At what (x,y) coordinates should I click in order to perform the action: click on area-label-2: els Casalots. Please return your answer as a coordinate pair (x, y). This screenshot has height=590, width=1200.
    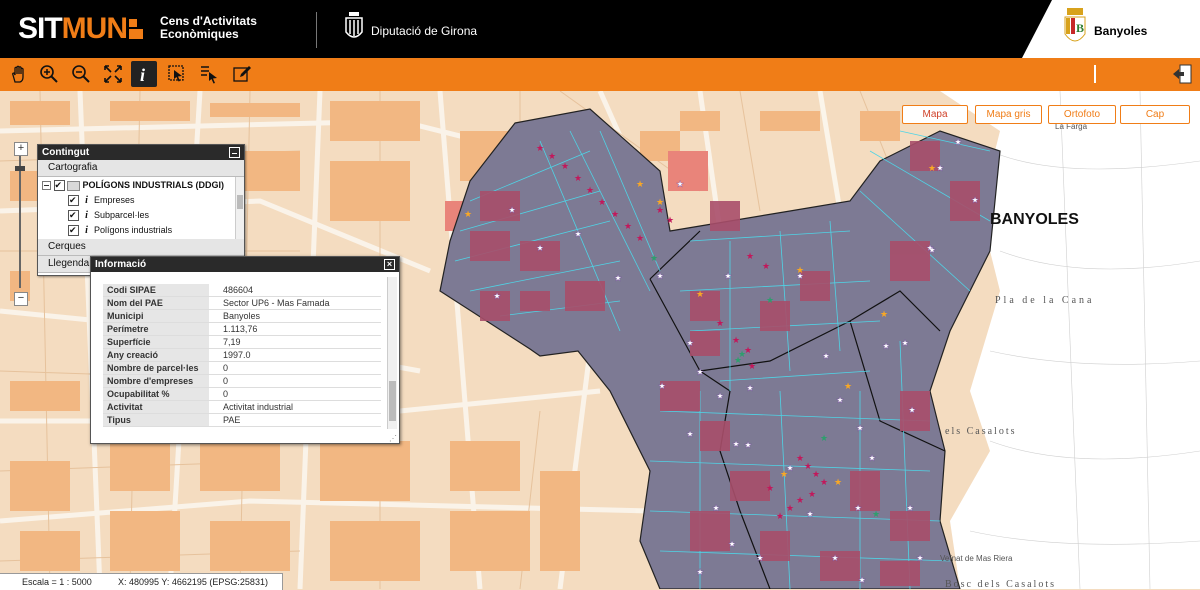
    Looking at the image, I should click on (981, 431).